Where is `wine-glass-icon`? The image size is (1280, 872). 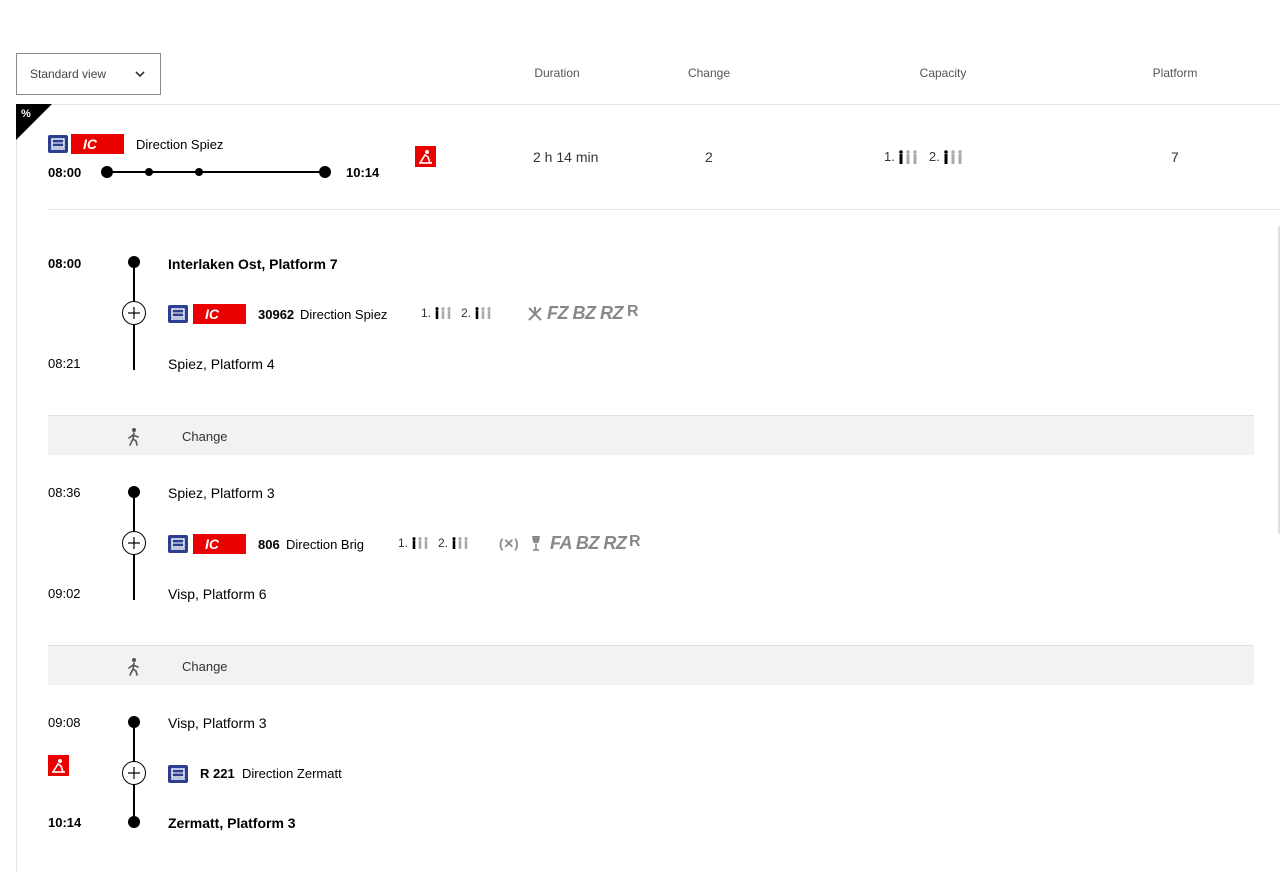 wine-glass-icon is located at coordinates (536, 543).